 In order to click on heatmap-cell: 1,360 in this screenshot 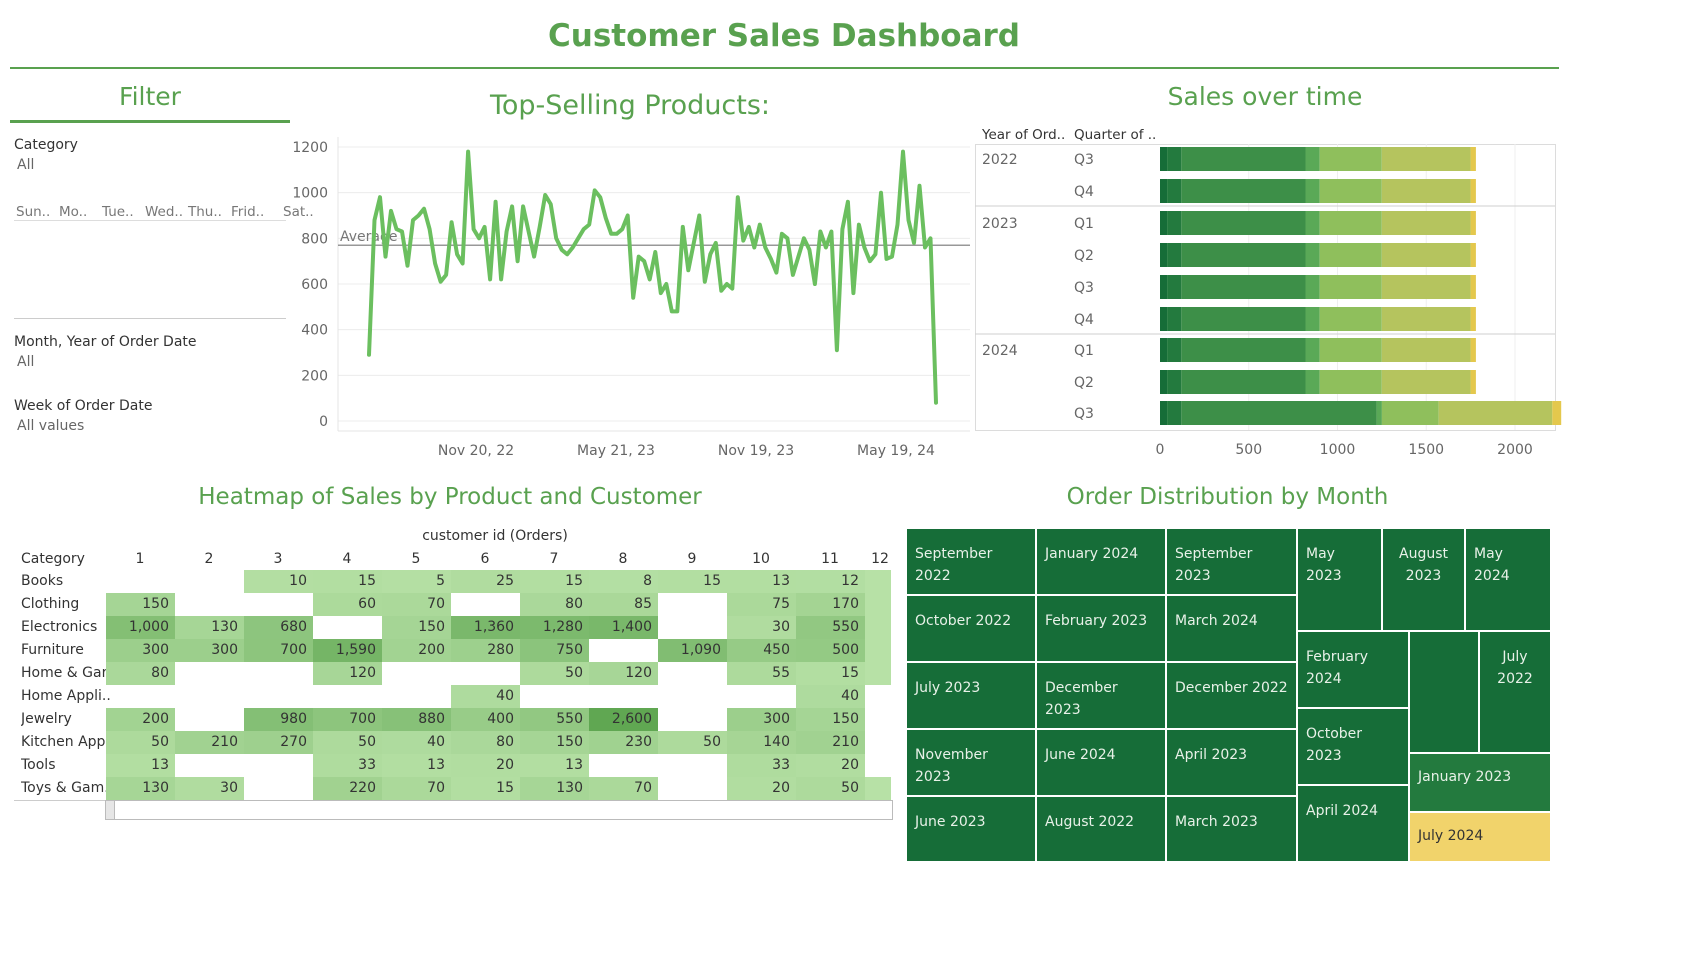, I will do `click(485, 627)`.